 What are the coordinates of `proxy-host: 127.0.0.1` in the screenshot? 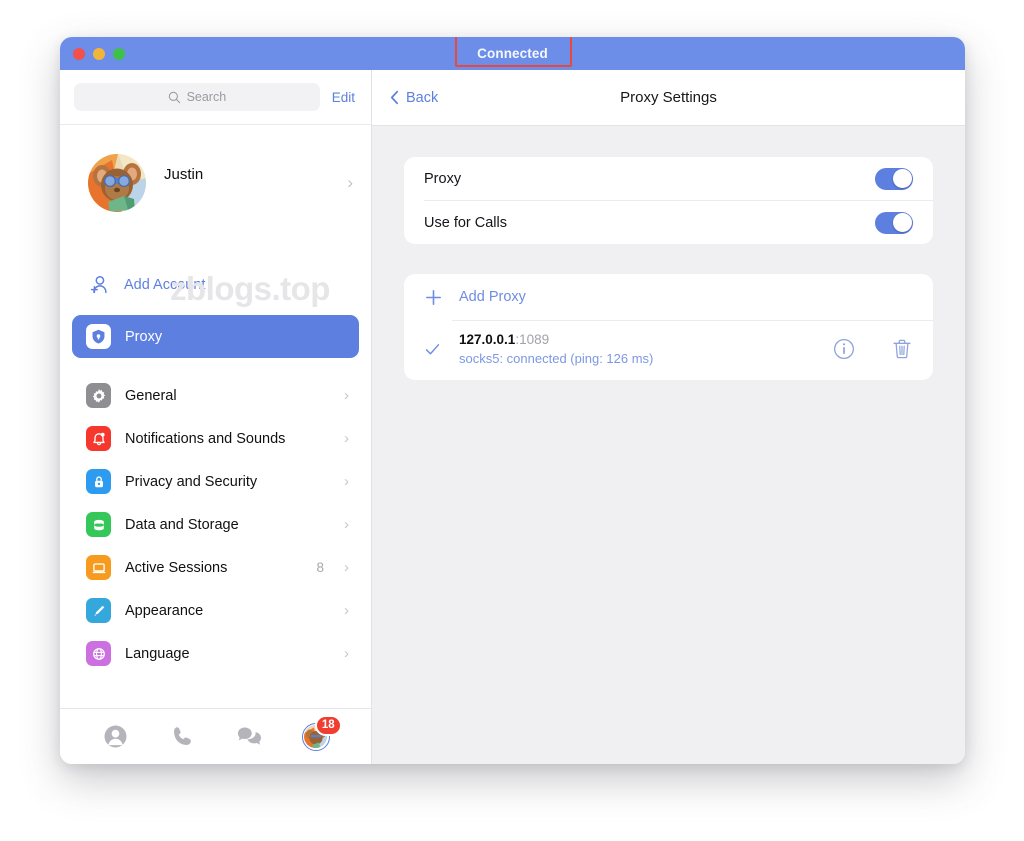 It's located at (487, 339).